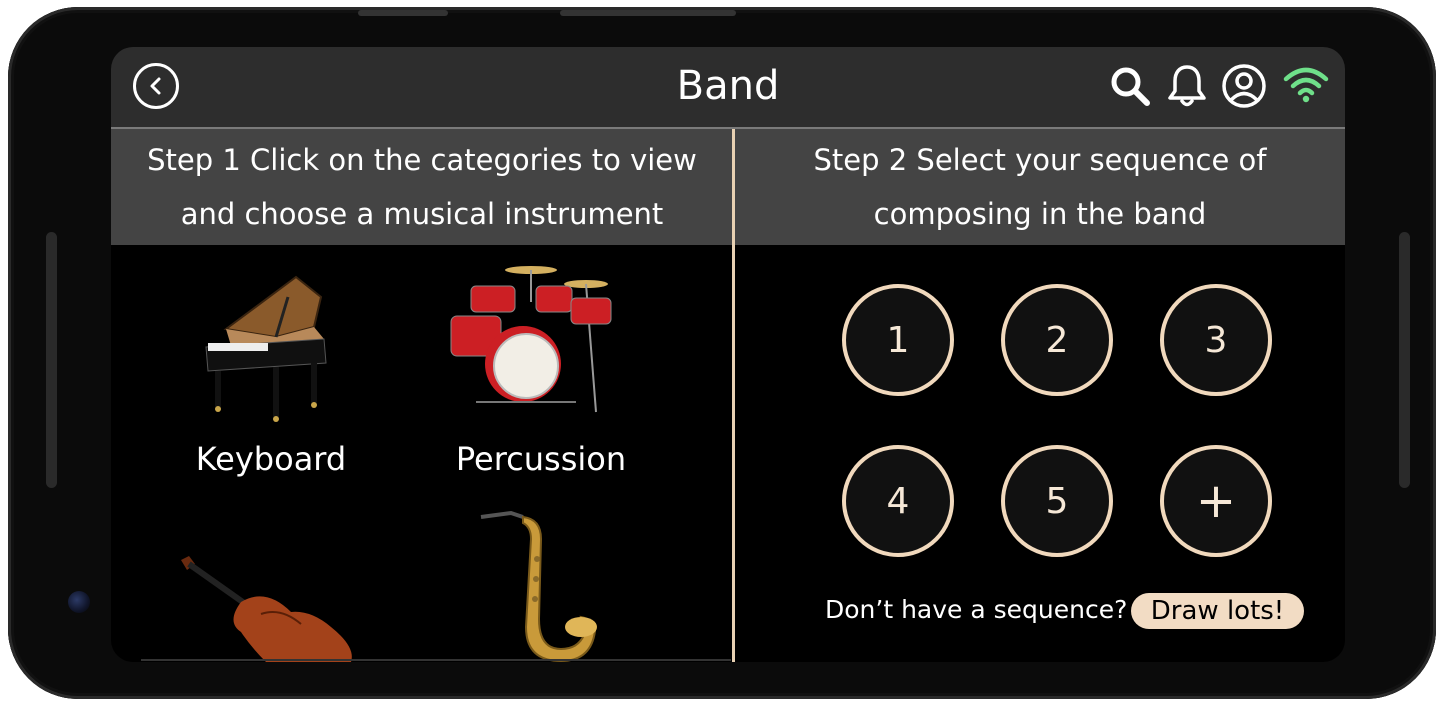 This screenshot has width=1446, height=709. Describe the element at coordinates (1404, 360) in the screenshot. I see `phone-side-bar-right` at that location.